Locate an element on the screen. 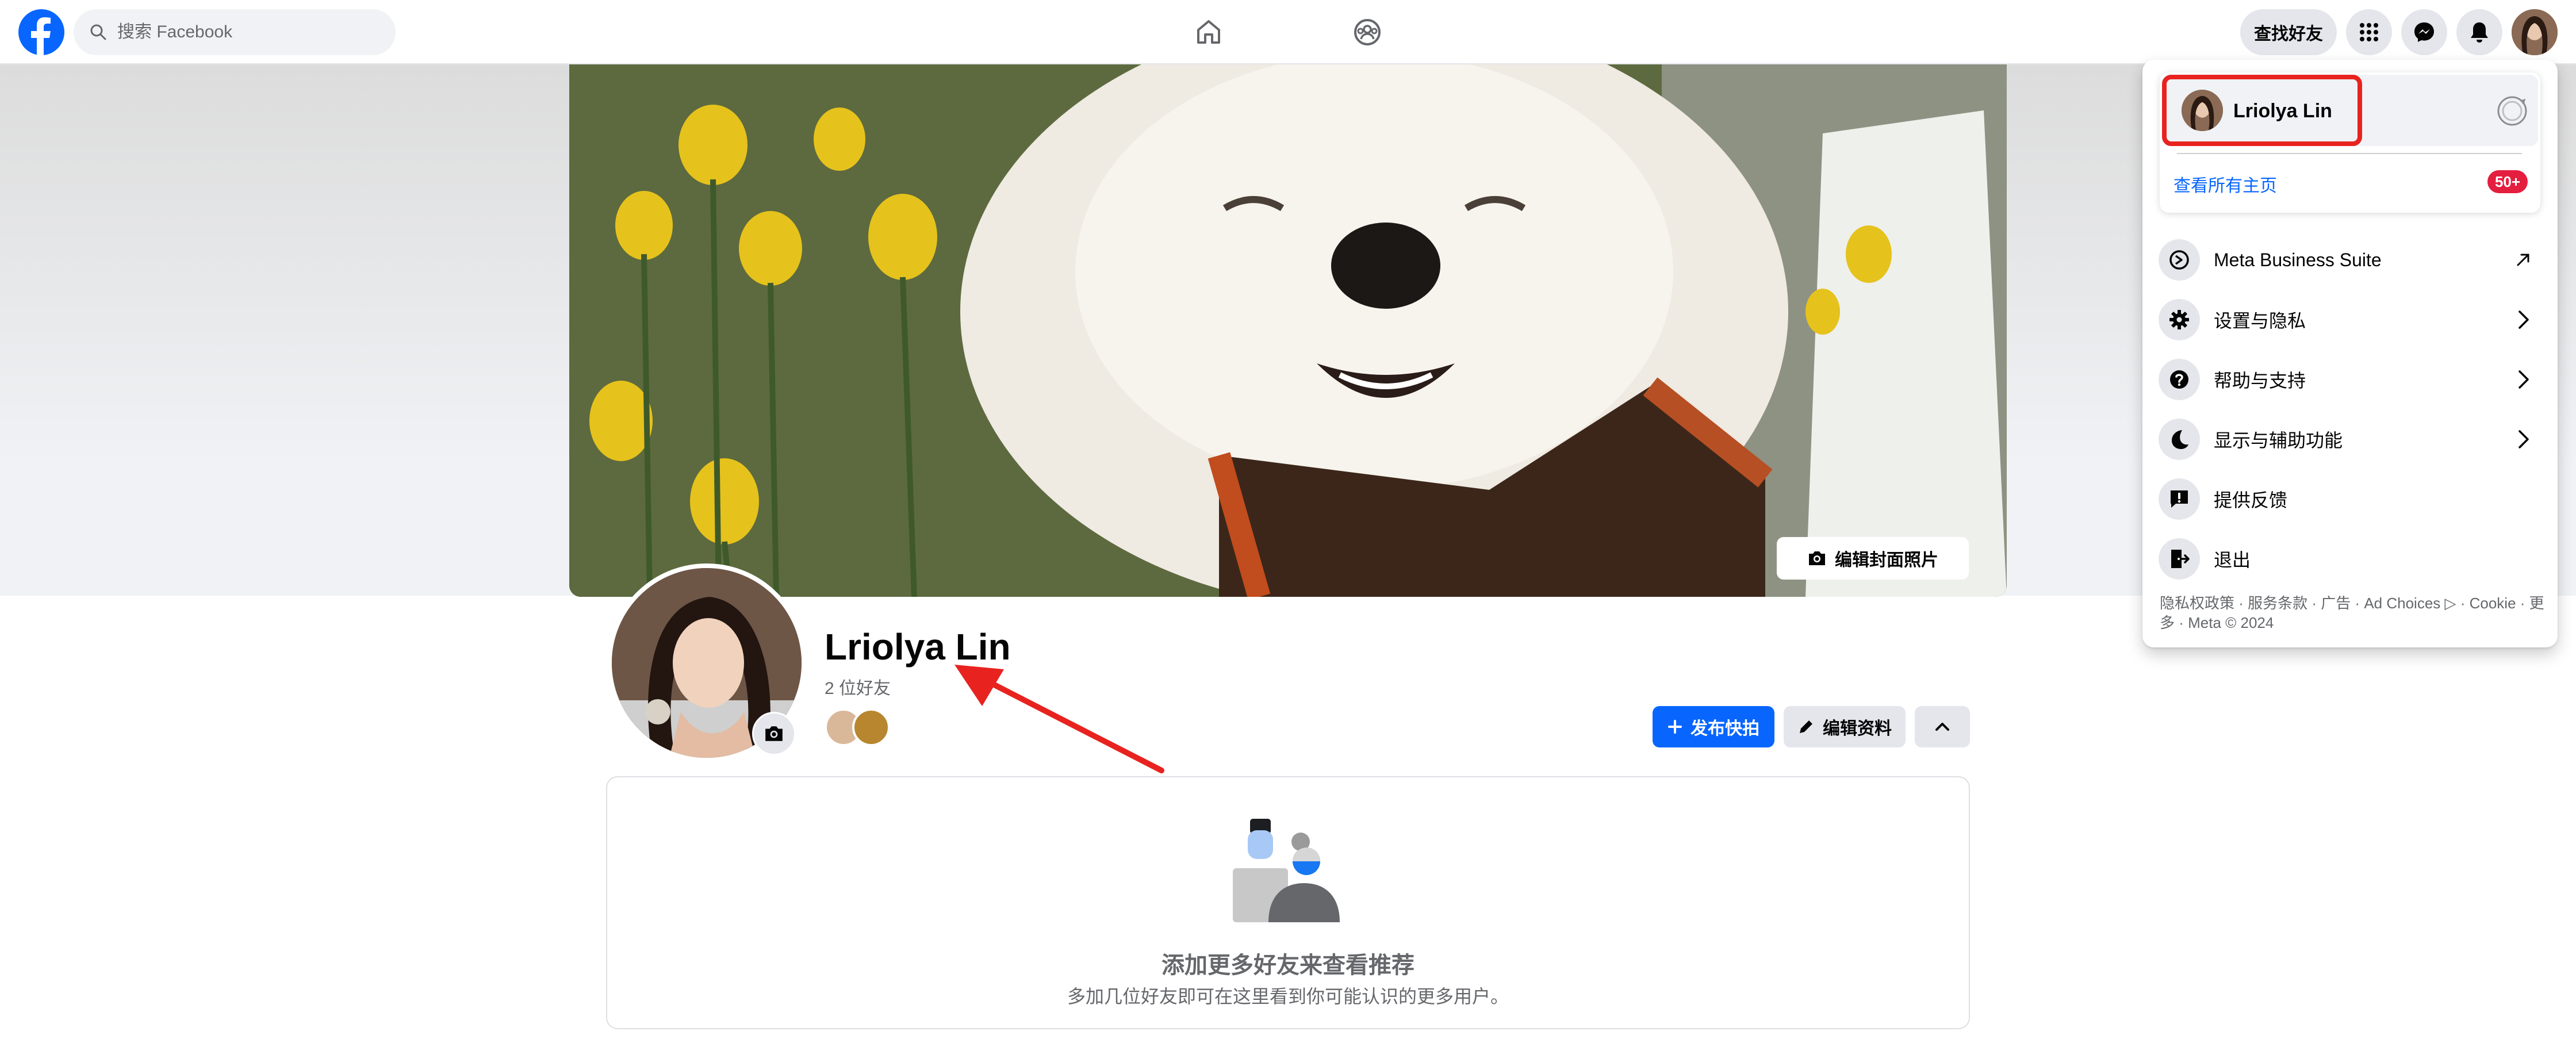  friend-suggestions-card: 添加更多好友来查看推荐 多加几位好友即可在这里看到你可能认识的更多用户。 is located at coordinates (1288, 902).